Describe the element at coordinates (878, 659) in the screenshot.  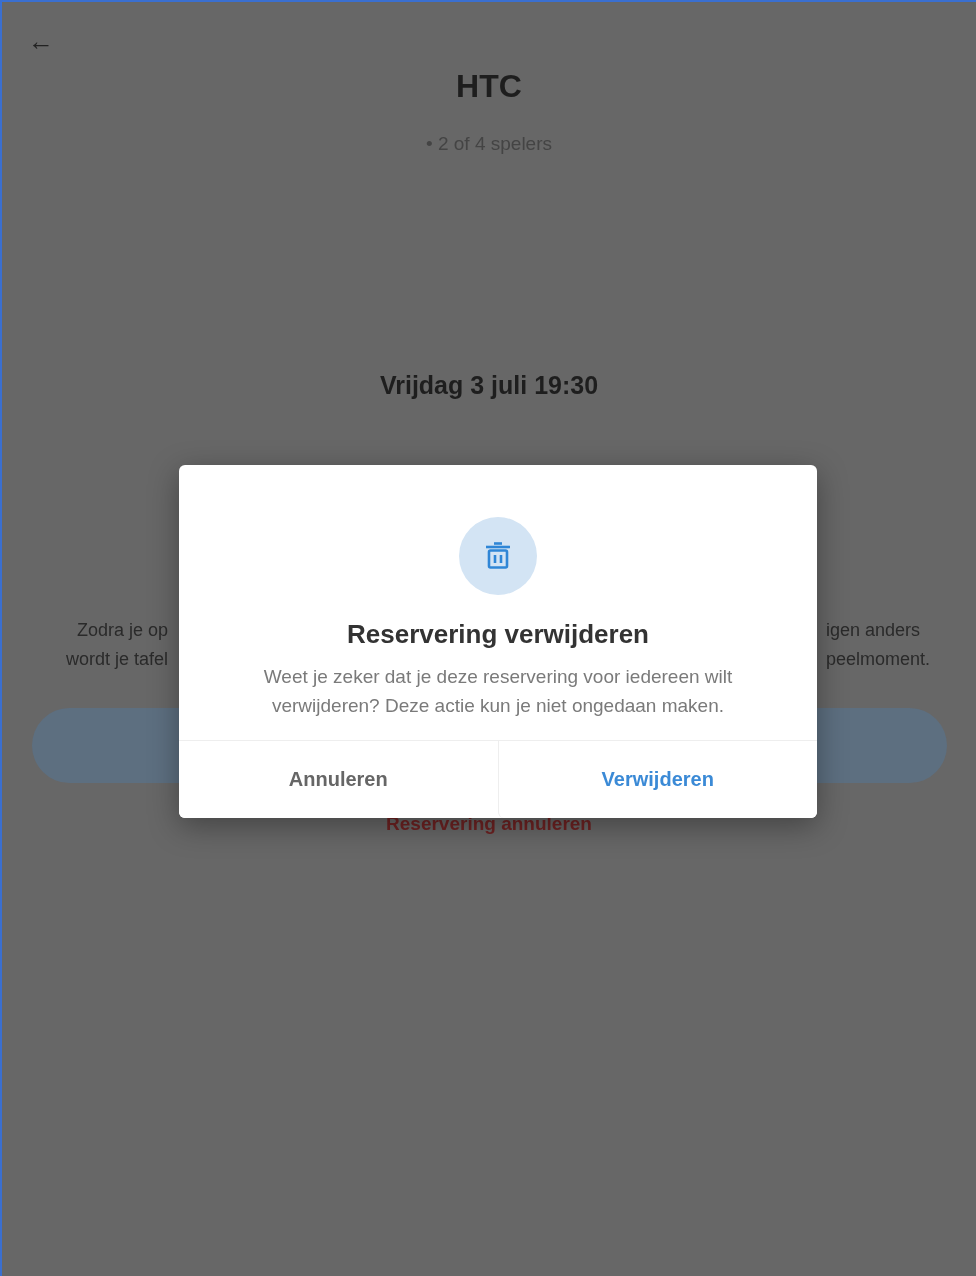
I see `info-text: peelmoment.` at that location.